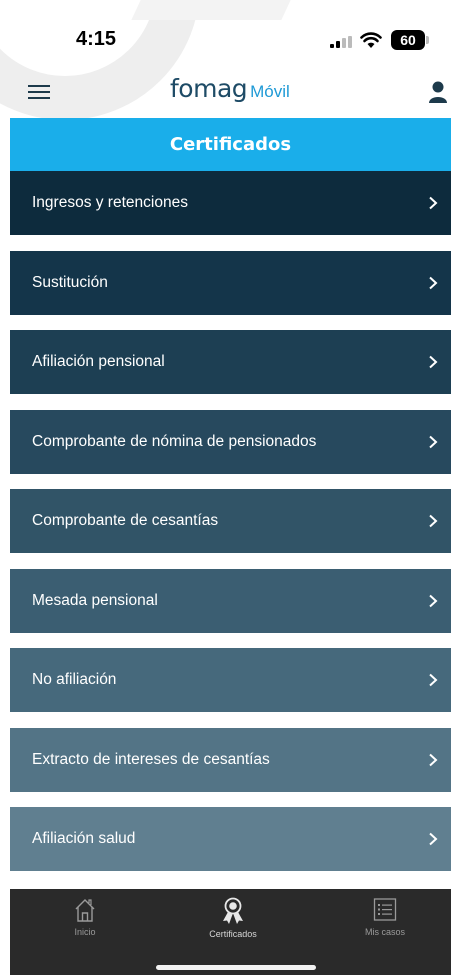 This screenshot has width=451, height=975. What do you see at coordinates (385, 909) in the screenshot?
I see `list-icon` at bounding box center [385, 909].